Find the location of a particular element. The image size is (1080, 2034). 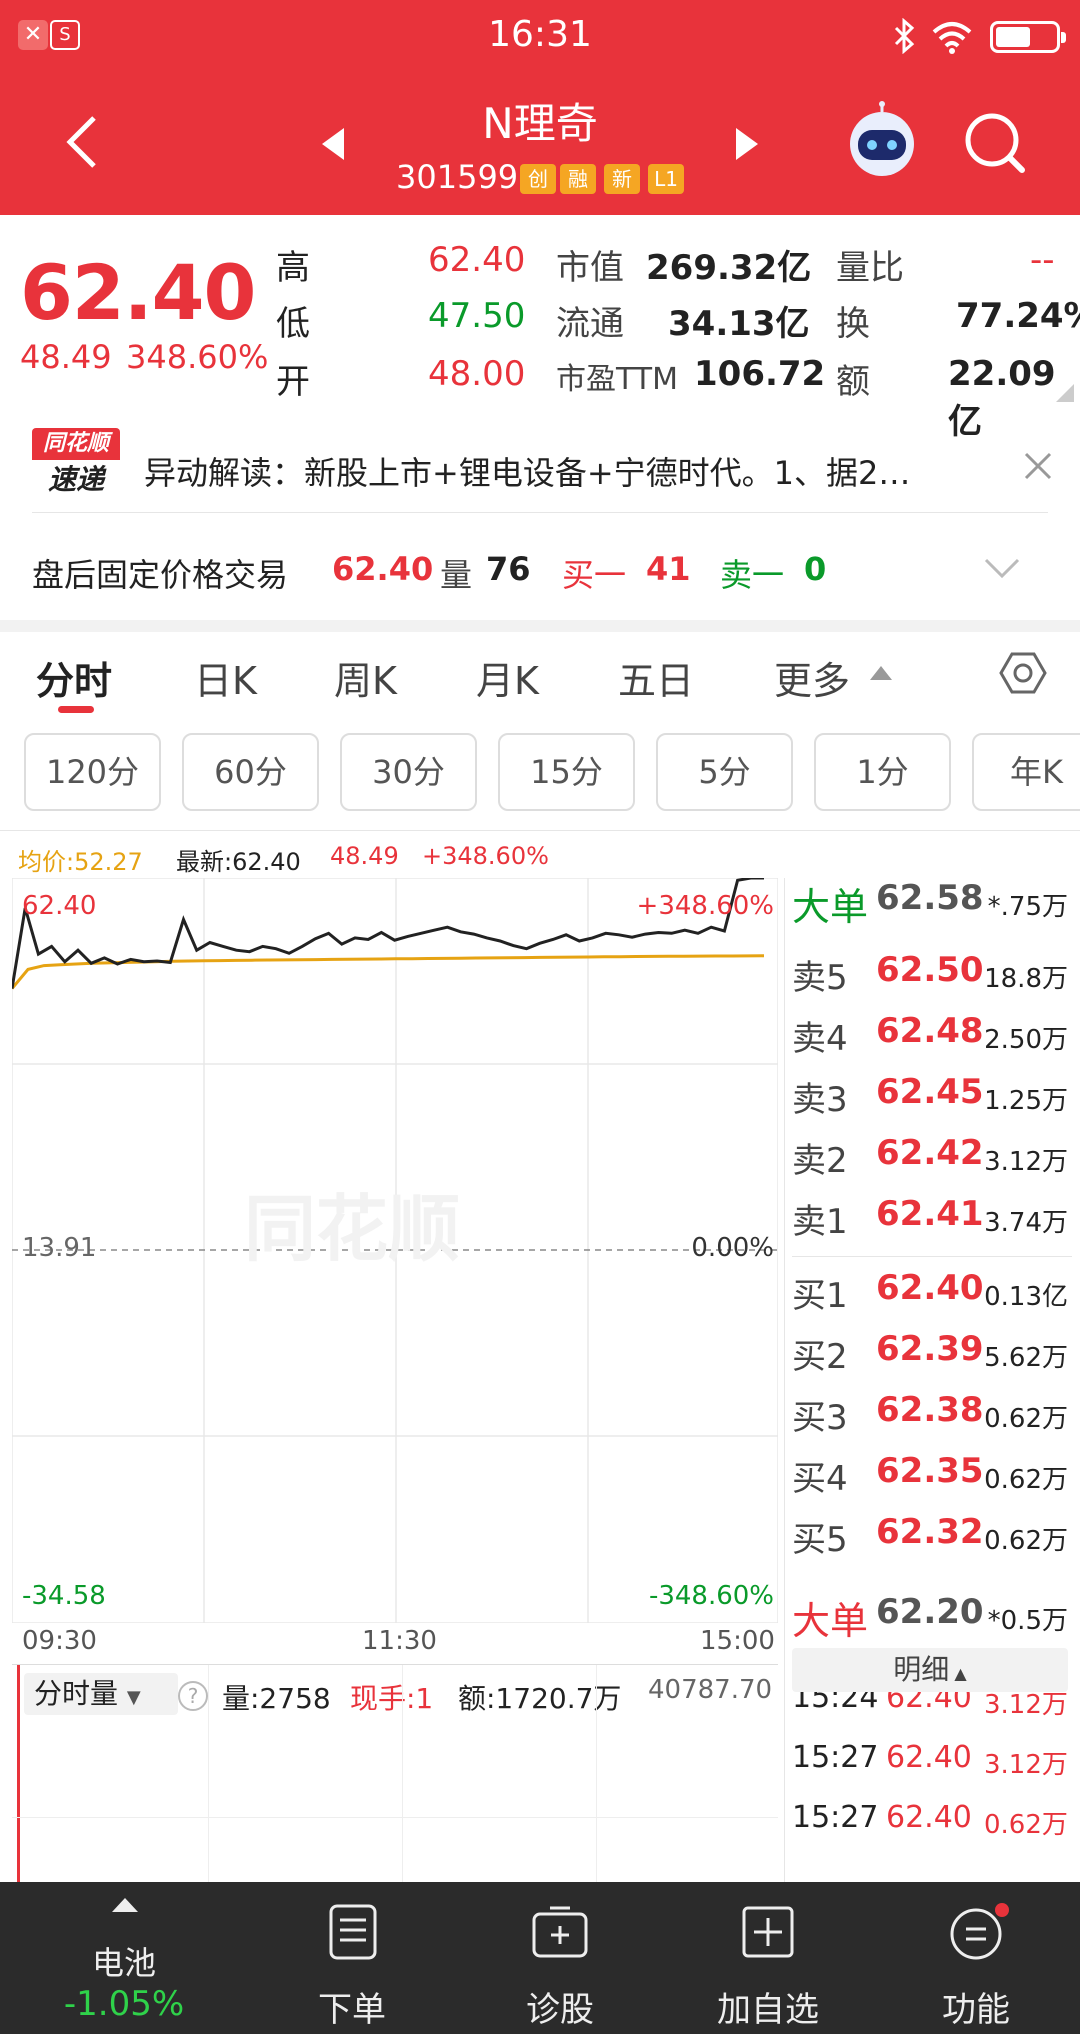

tick-row: 15:27 62.40 3.12万 is located at coordinates (932, 1768).